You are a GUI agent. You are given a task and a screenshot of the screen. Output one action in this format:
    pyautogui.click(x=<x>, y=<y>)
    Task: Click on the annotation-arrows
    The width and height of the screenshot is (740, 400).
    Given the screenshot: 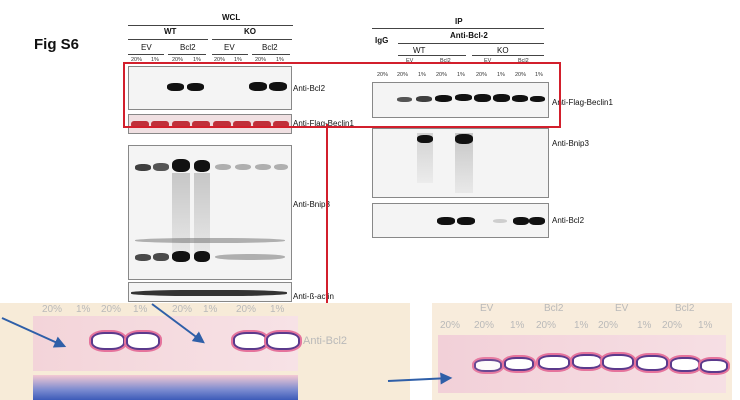 What is the action you would take?
    pyautogui.click(x=227, y=344)
    